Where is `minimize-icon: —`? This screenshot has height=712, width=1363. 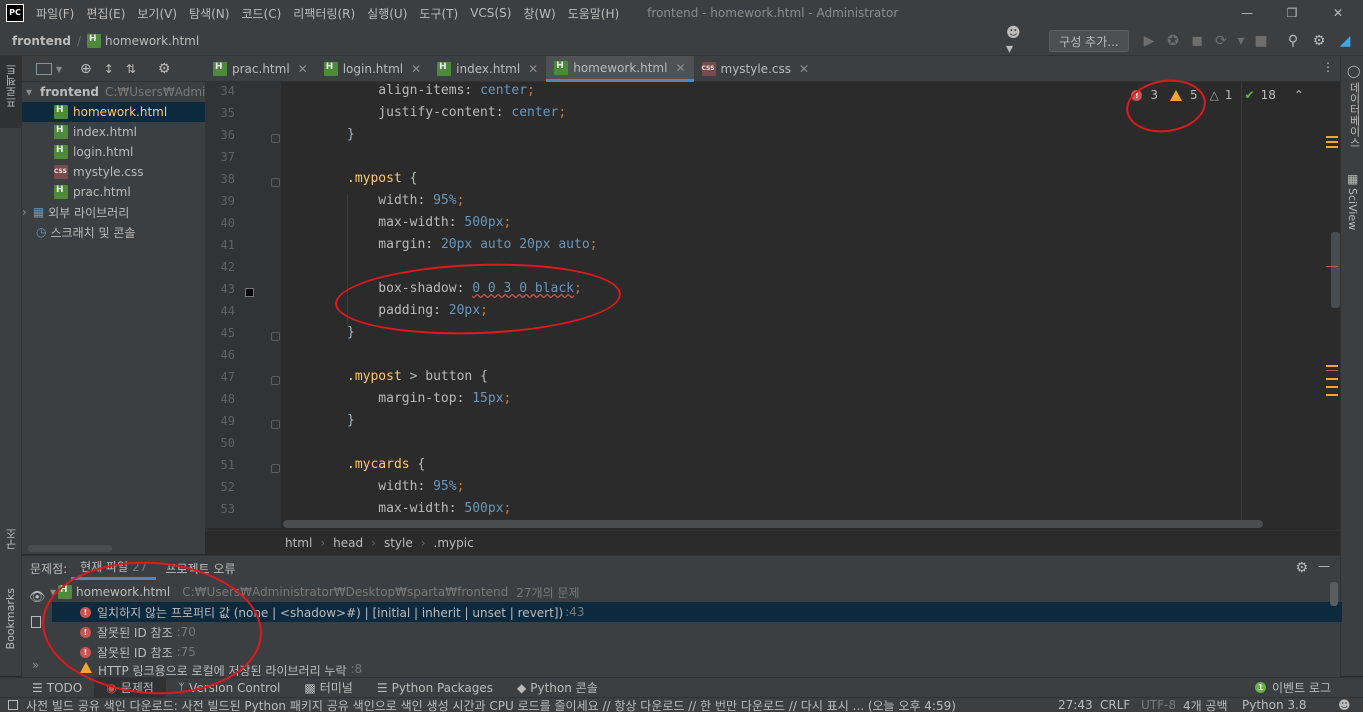
minimize-icon: — is located at coordinates (1247, 13).